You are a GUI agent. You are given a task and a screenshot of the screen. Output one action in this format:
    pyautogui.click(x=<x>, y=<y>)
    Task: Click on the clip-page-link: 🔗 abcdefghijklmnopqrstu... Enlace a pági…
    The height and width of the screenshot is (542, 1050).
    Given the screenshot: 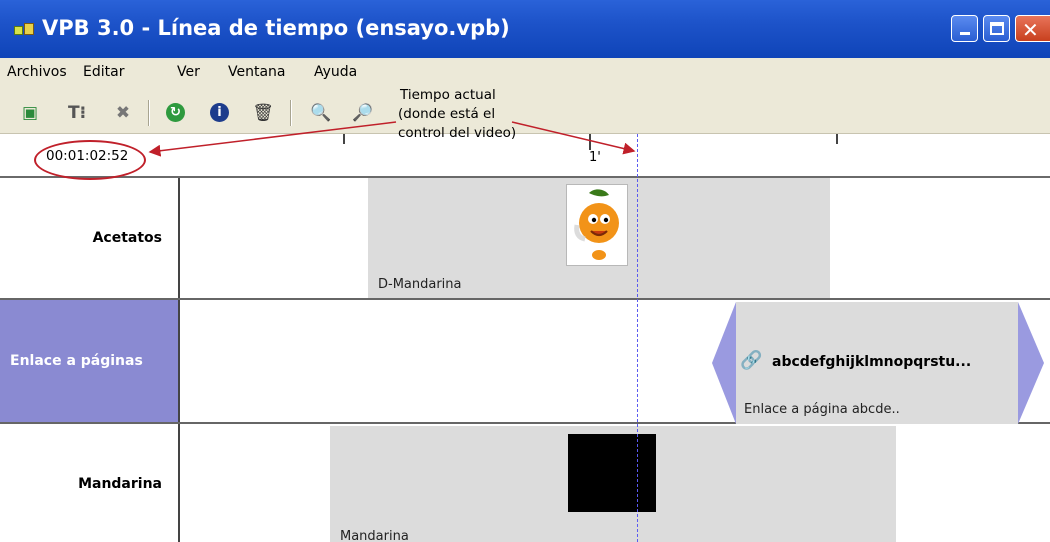 What is the action you would take?
    pyautogui.click(x=880, y=363)
    